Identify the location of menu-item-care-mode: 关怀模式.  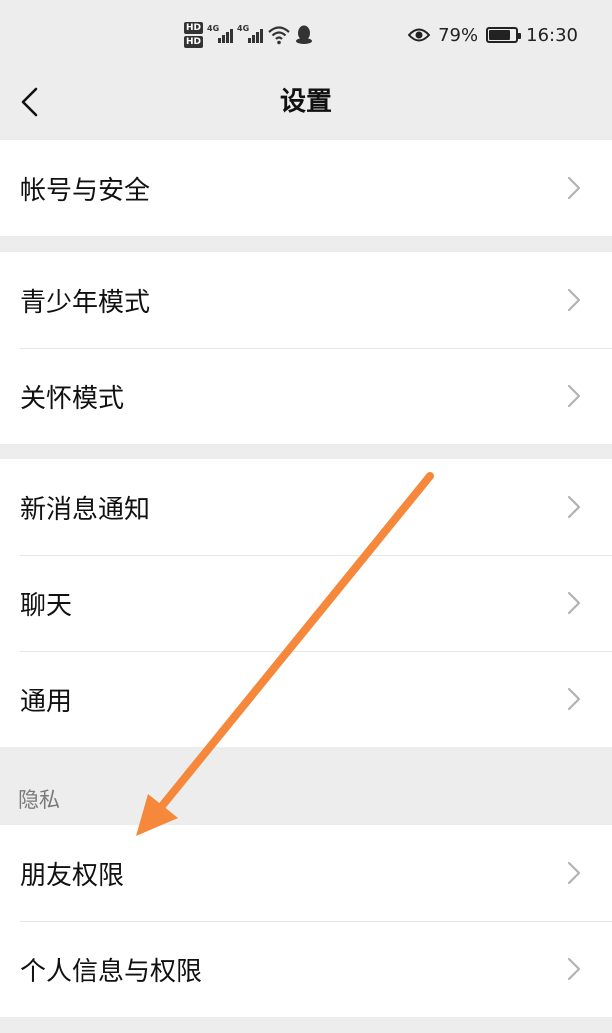
(306, 396).